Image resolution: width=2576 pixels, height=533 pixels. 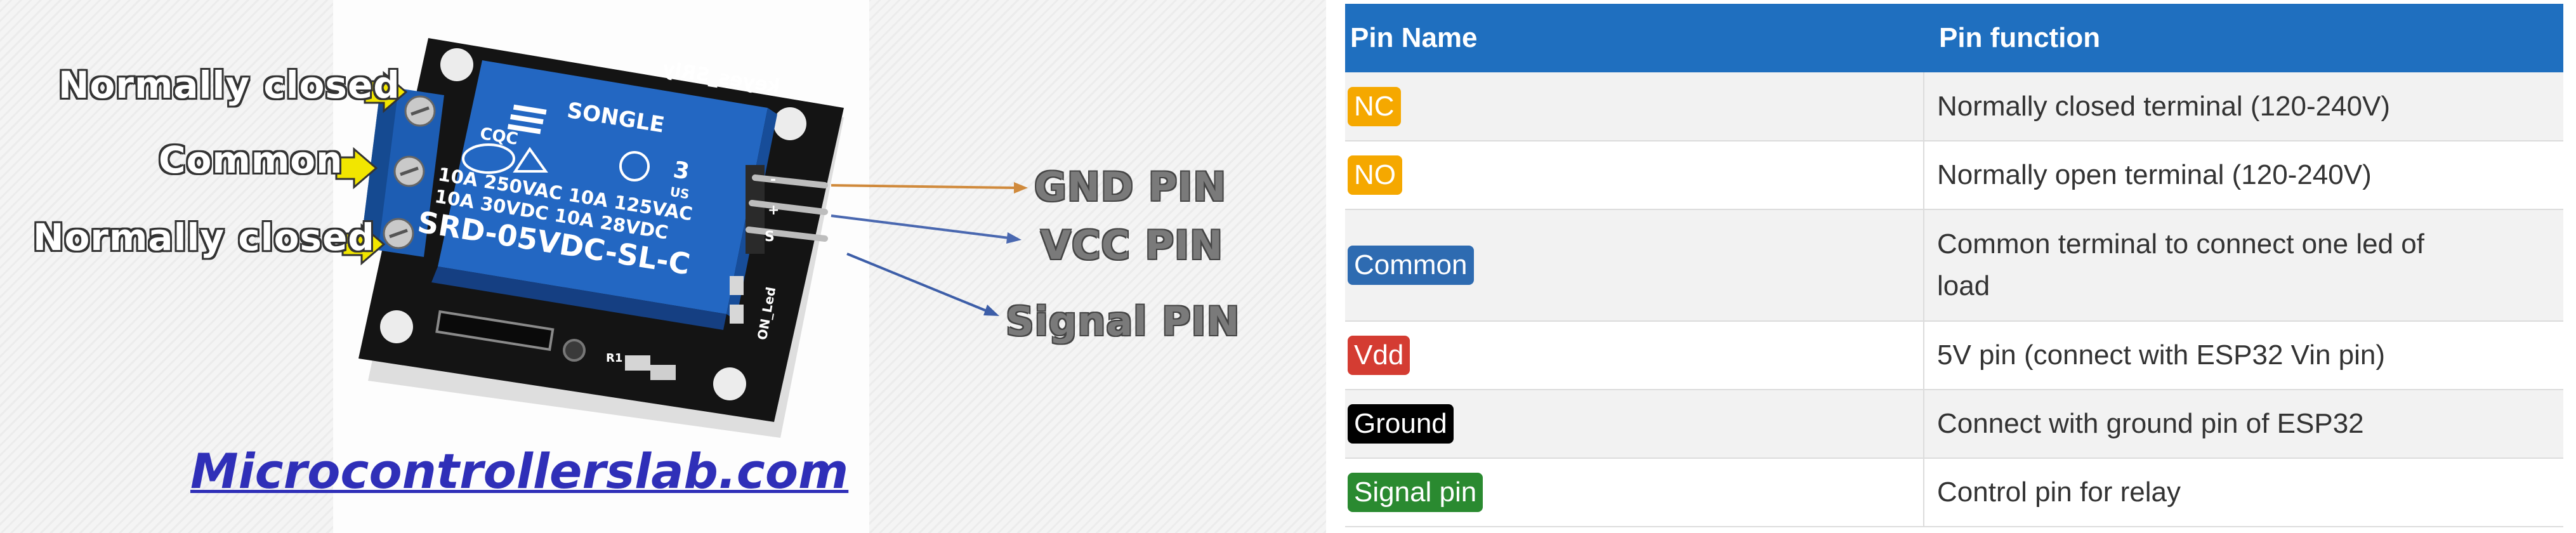 What do you see at coordinates (1963, 285) in the screenshot?
I see `function-line: load` at bounding box center [1963, 285].